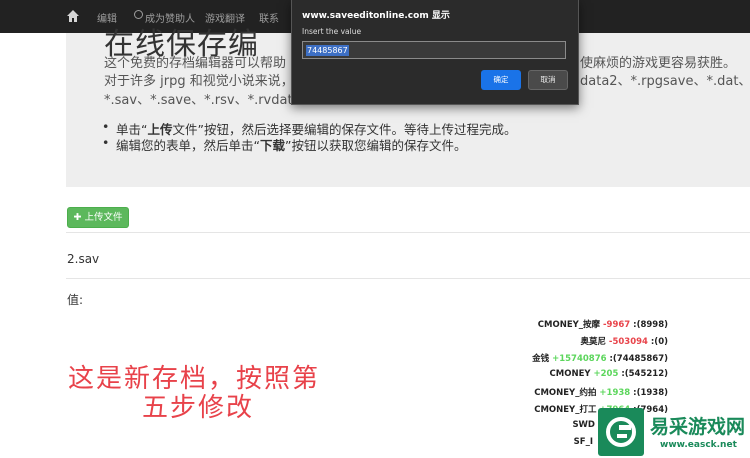 This screenshot has width=750, height=458. What do you see at coordinates (603, 324) in the screenshot?
I see `value-row: CMONEY_按摩 -9967 :(8998)` at bounding box center [603, 324].